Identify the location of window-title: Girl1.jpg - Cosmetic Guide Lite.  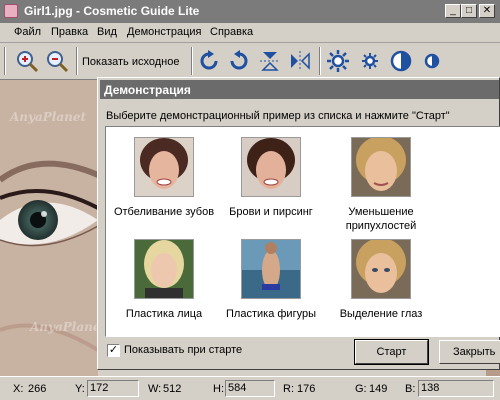
(112, 11).